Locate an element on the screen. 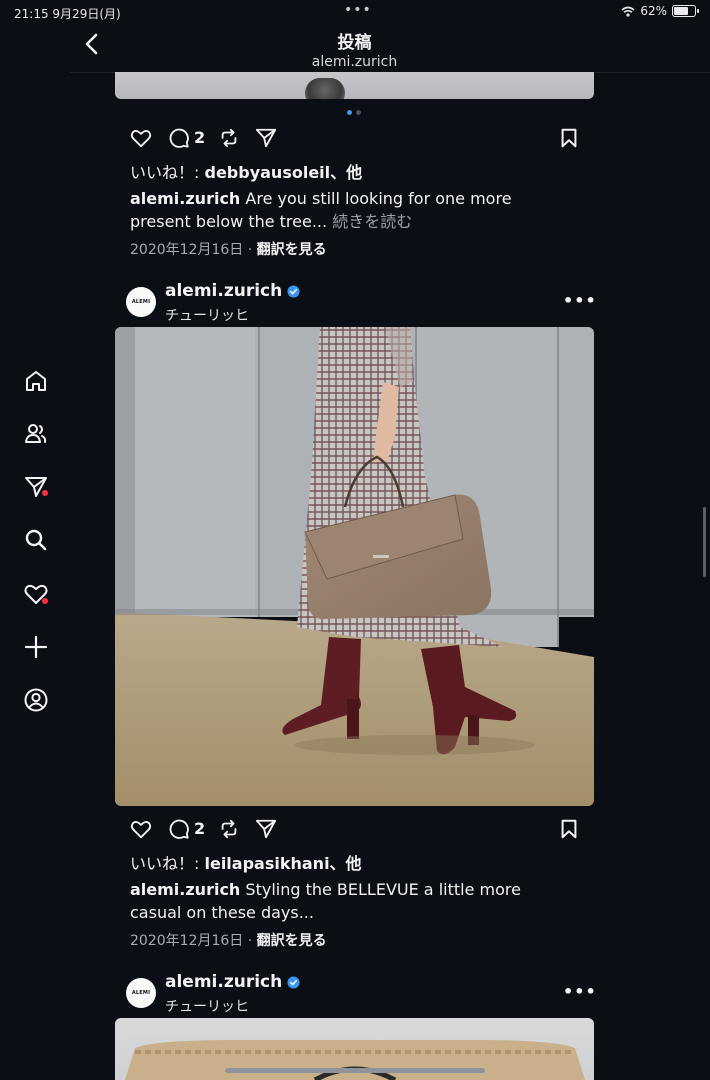 The image size is (710, 1080). create-plus-icon is located at coordinates (36, 647).